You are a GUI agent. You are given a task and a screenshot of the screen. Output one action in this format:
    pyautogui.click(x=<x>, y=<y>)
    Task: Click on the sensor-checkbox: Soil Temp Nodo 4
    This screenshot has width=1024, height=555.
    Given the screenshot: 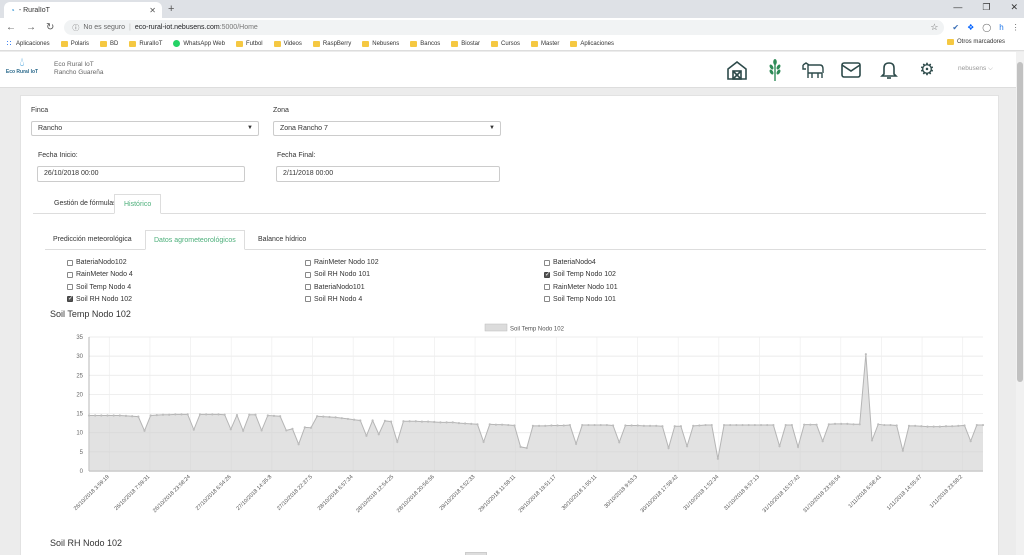 What is the action you would take?
    pyautogui.click(x=99, y=287)
    